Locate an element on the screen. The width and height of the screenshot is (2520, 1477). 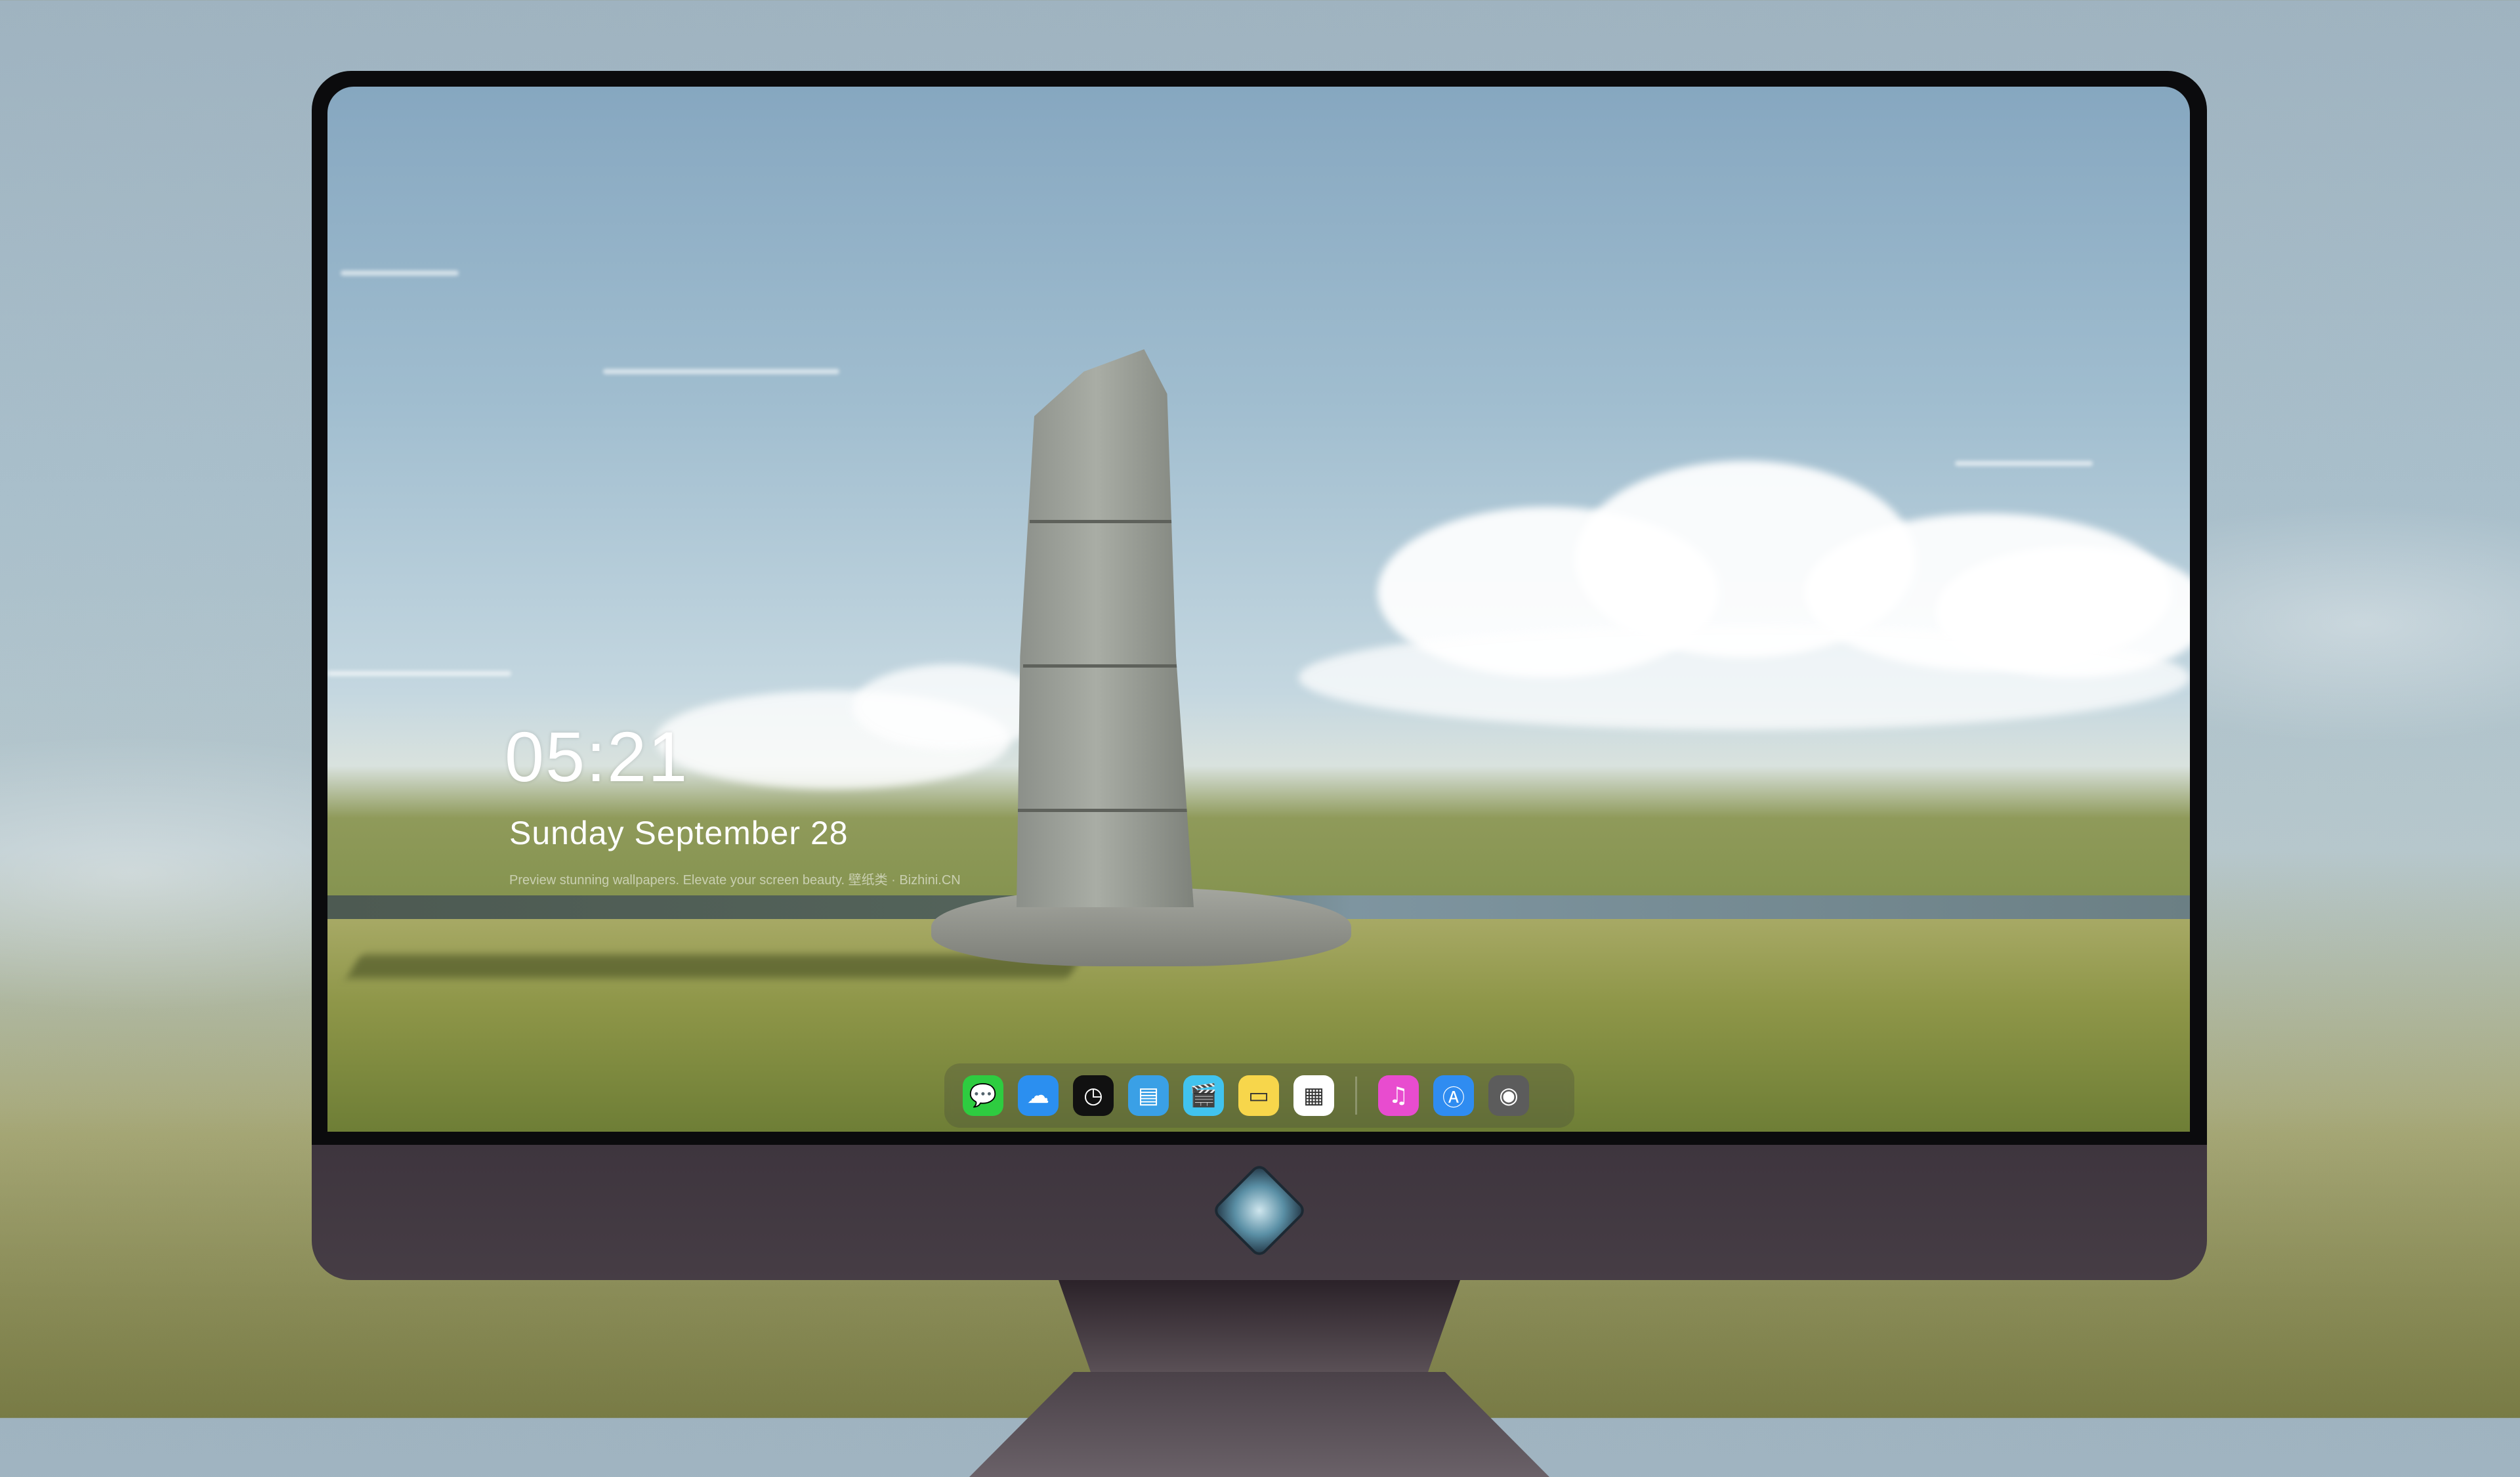
monitor-chin is located at coordinates (1259, 1212).